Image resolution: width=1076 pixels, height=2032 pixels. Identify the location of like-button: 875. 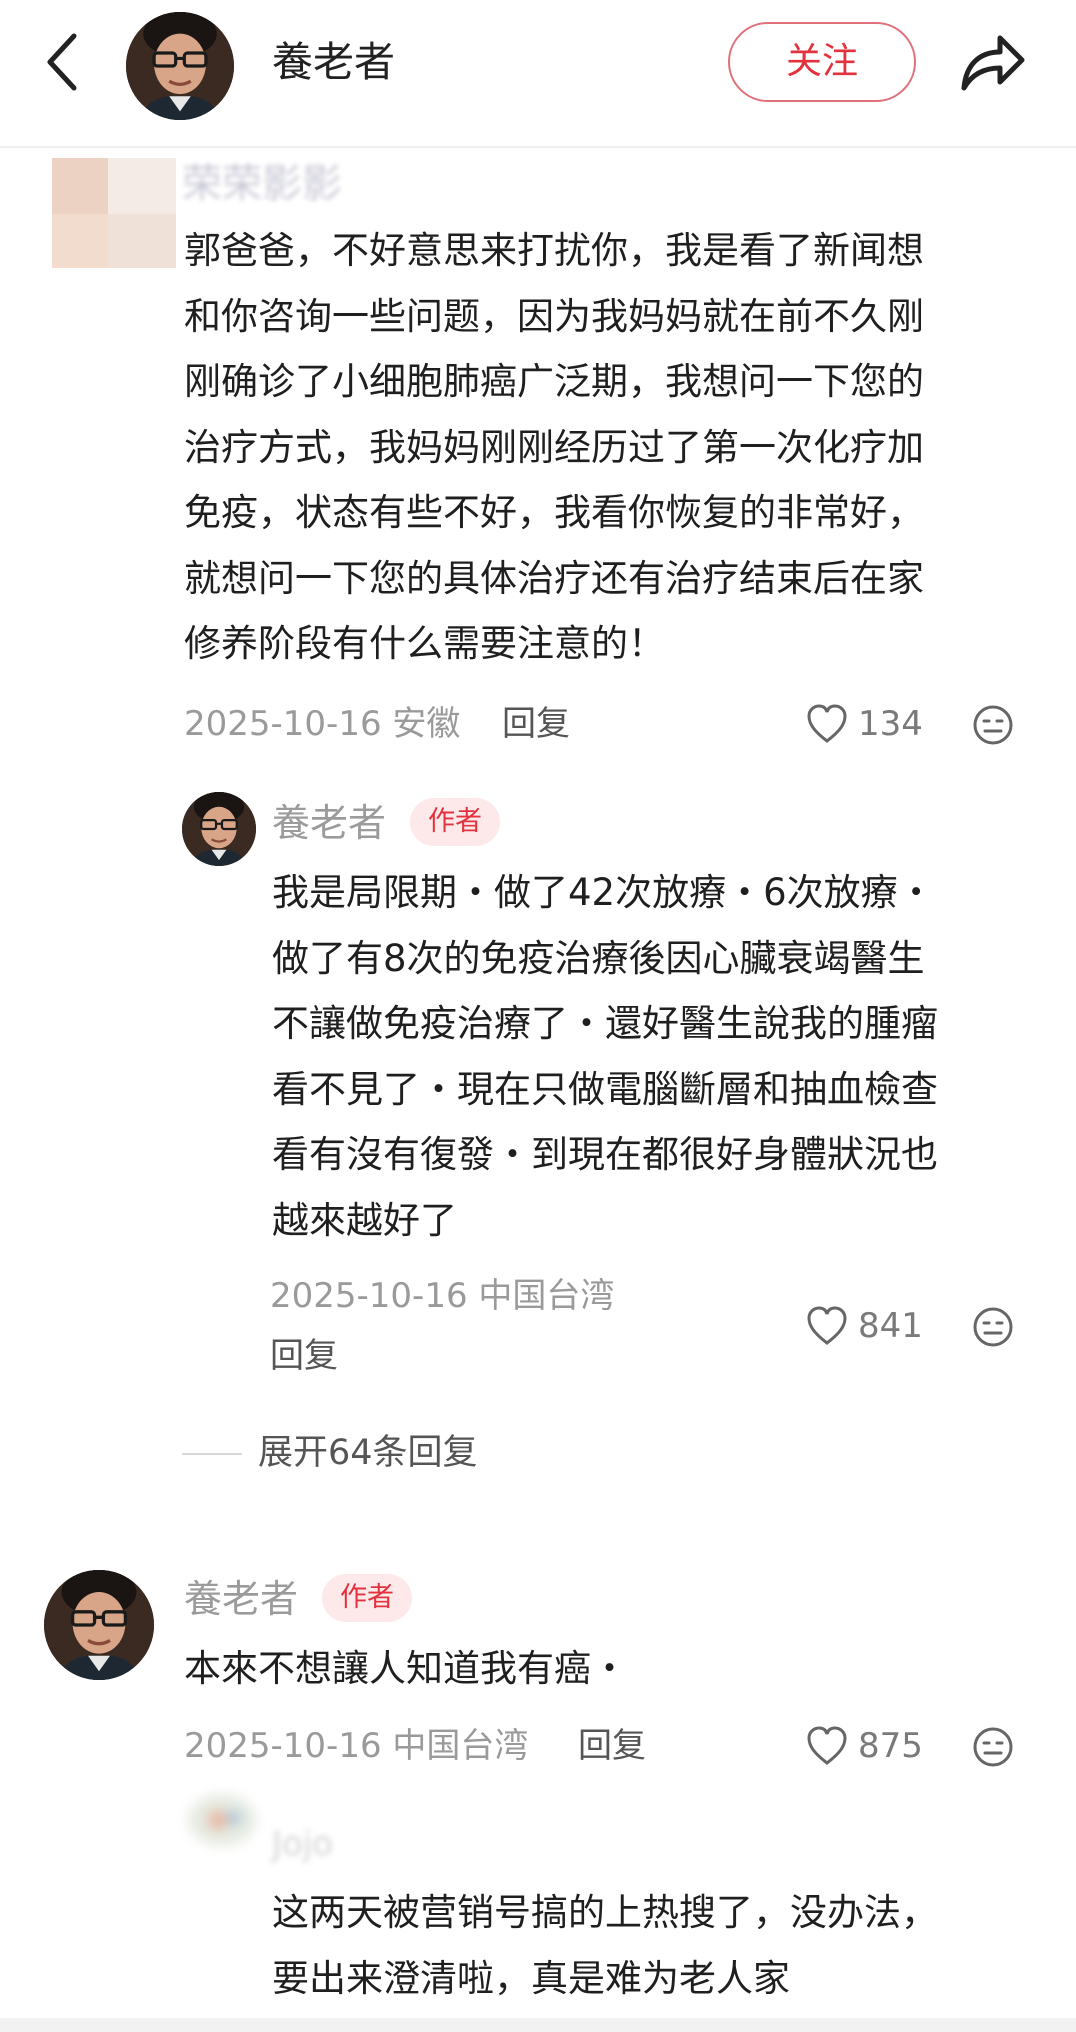
(871, 1746).